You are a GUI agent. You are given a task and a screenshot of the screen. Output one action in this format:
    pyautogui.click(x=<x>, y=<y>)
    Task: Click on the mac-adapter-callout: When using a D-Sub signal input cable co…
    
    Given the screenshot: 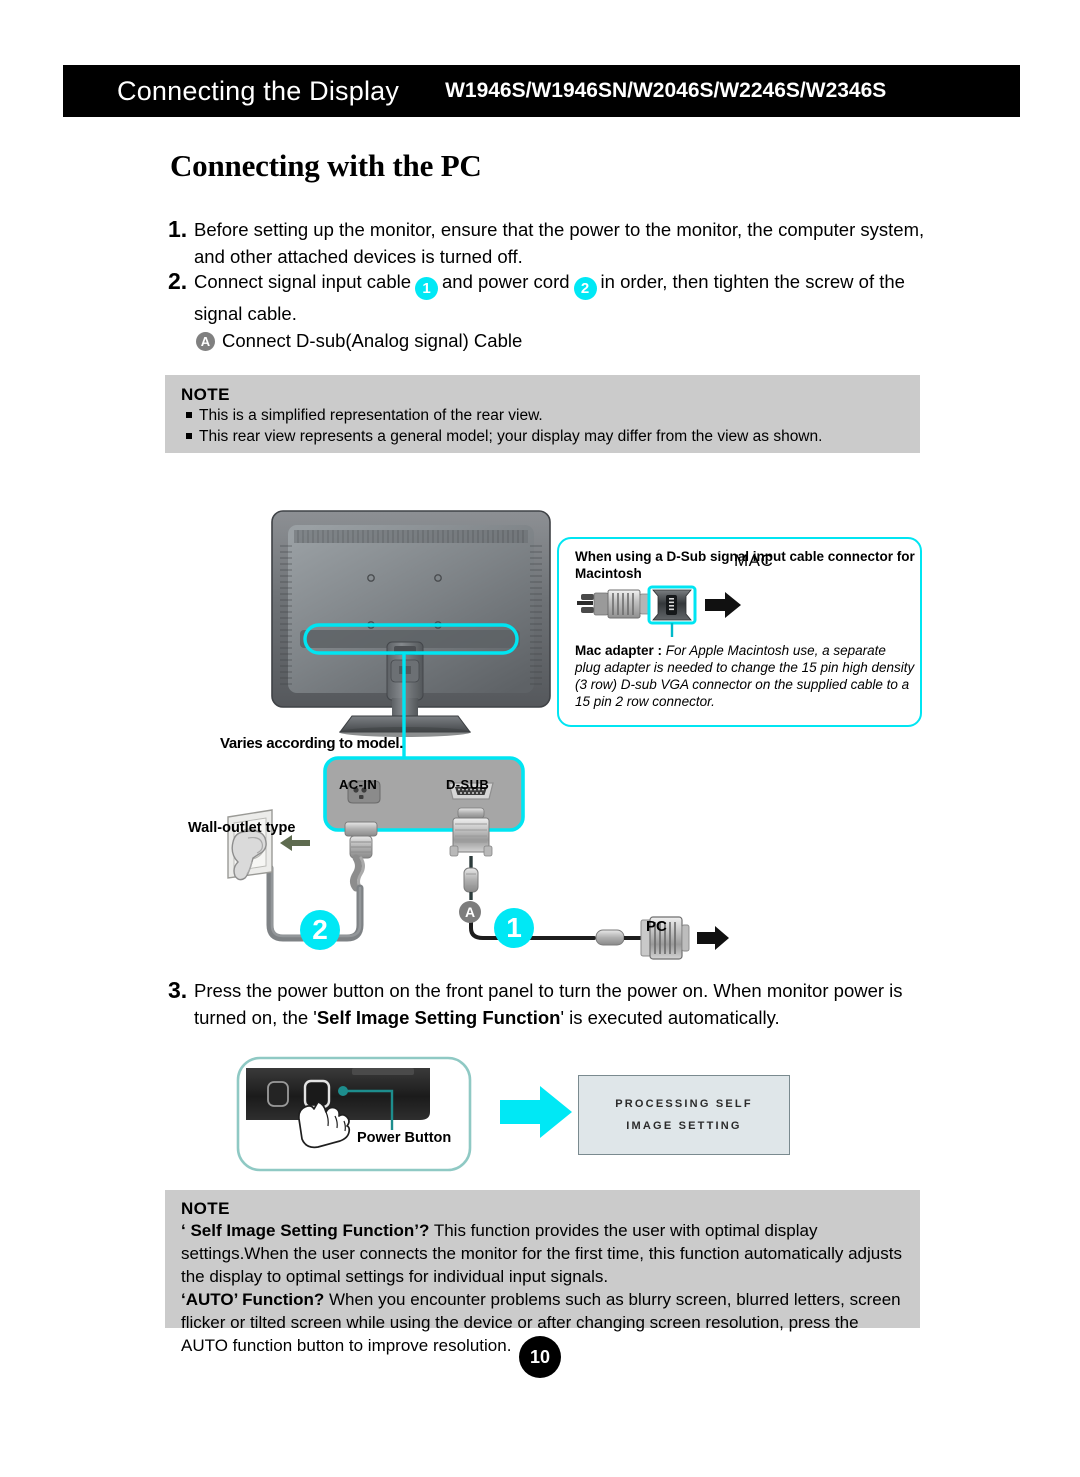 What is the action you would take?
    pyautogui.click(x=739, y=632)
    